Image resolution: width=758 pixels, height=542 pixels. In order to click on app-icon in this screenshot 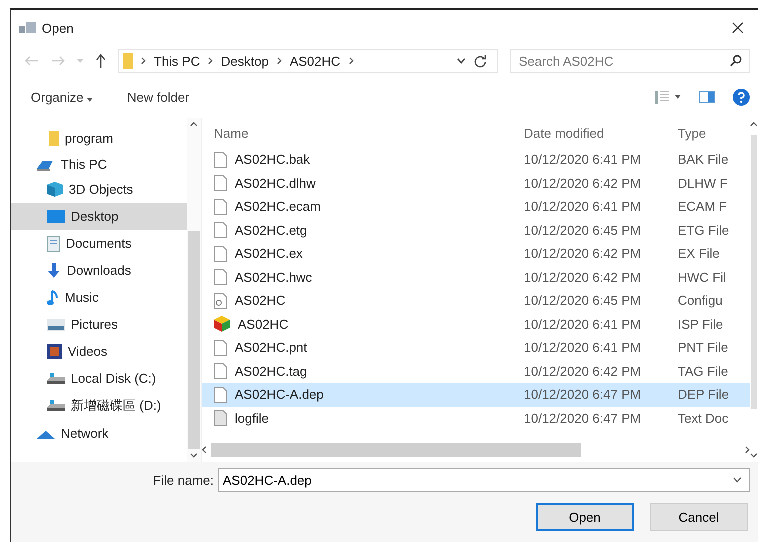, I will do `click(28, 28)`.